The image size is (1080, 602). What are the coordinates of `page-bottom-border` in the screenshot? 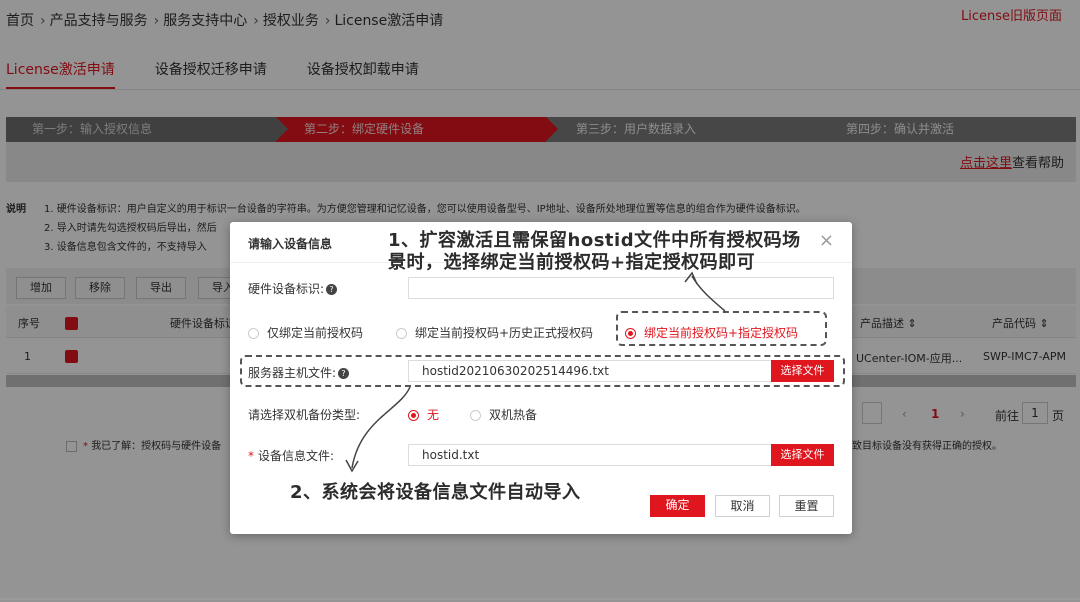 It's located at (540, 599).